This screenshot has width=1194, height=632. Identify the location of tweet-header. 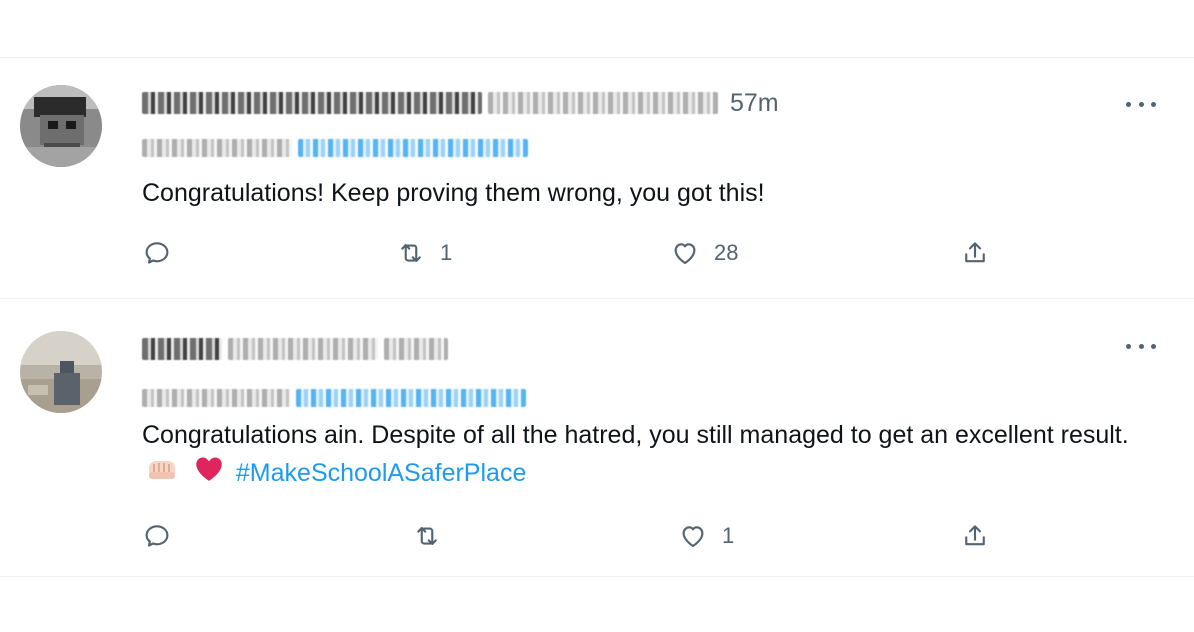
(298, 349).